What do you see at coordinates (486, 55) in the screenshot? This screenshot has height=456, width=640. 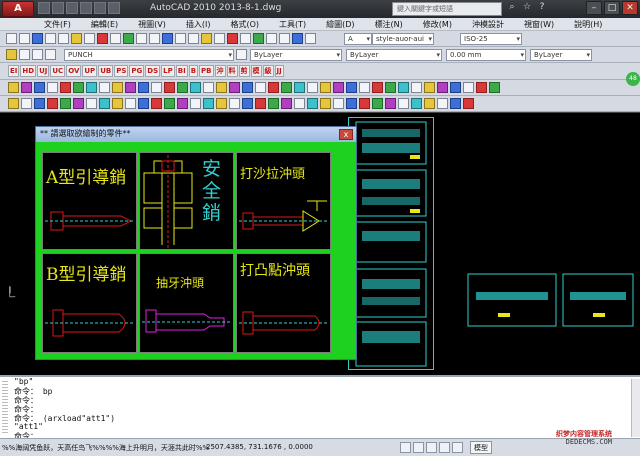 I see `lineweight-select: 0.00 mm` at bounding box center [486, 55].